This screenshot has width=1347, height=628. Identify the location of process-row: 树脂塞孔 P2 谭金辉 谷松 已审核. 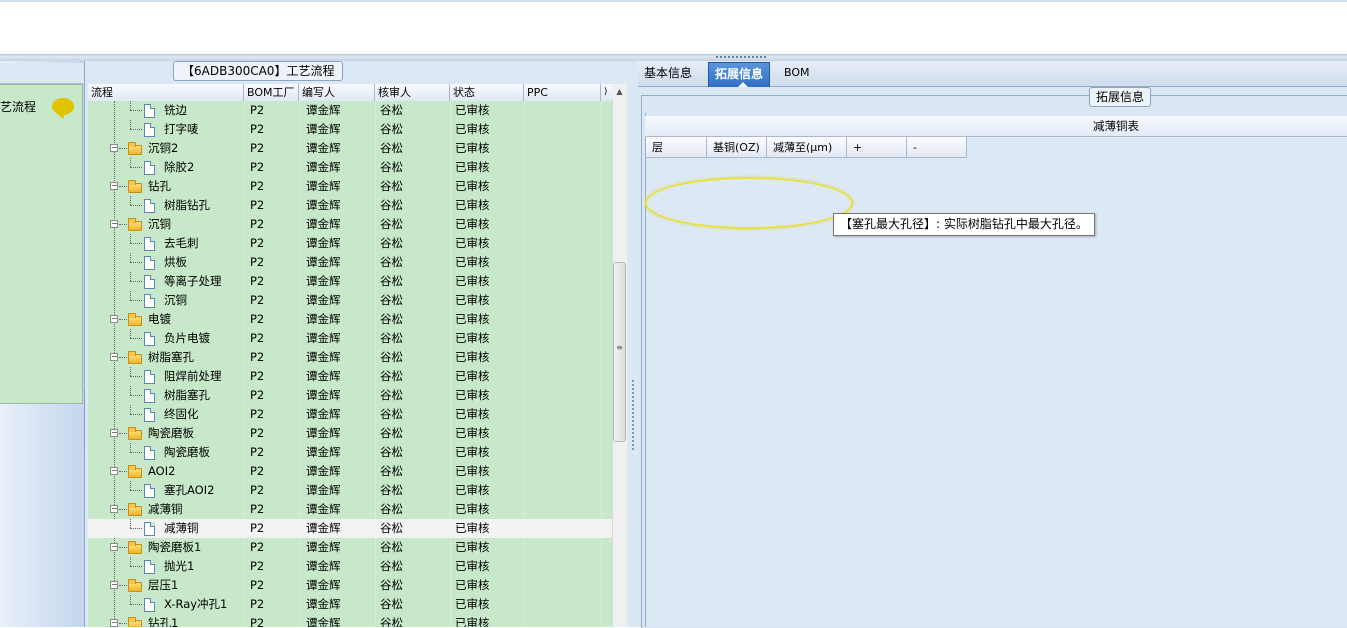
(350, 395).